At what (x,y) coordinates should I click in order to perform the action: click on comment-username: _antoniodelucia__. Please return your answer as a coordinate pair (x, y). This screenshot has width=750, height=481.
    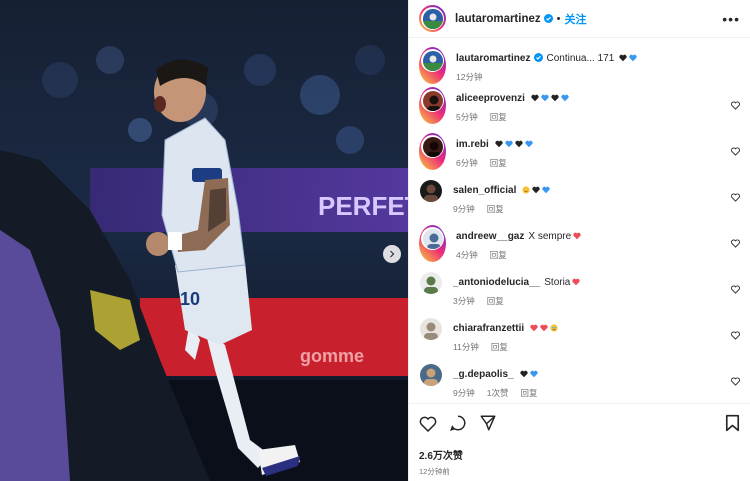
    Looking at the image, I should click on (496, 282).